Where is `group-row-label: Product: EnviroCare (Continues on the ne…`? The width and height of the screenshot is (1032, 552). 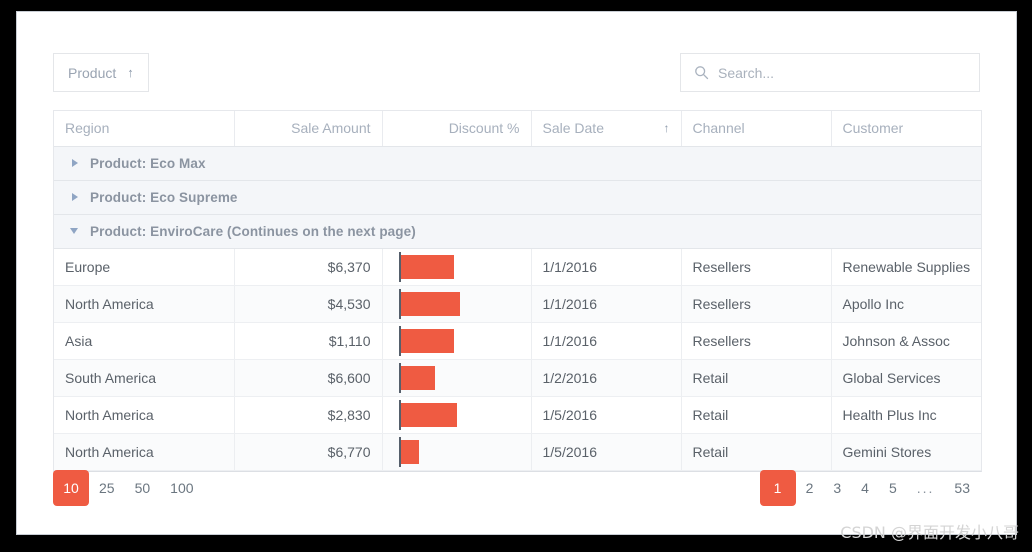
group-row-label: Product: EnviroCare (Continues on the ne… is located at coordinates (253, 231).